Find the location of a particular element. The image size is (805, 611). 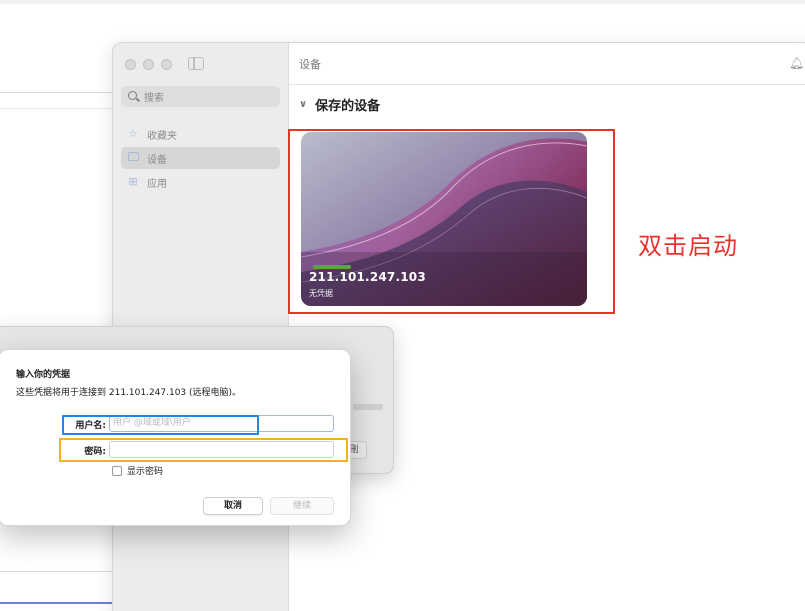

sidebar-toggle-icon is located at coordinates (196, 63).